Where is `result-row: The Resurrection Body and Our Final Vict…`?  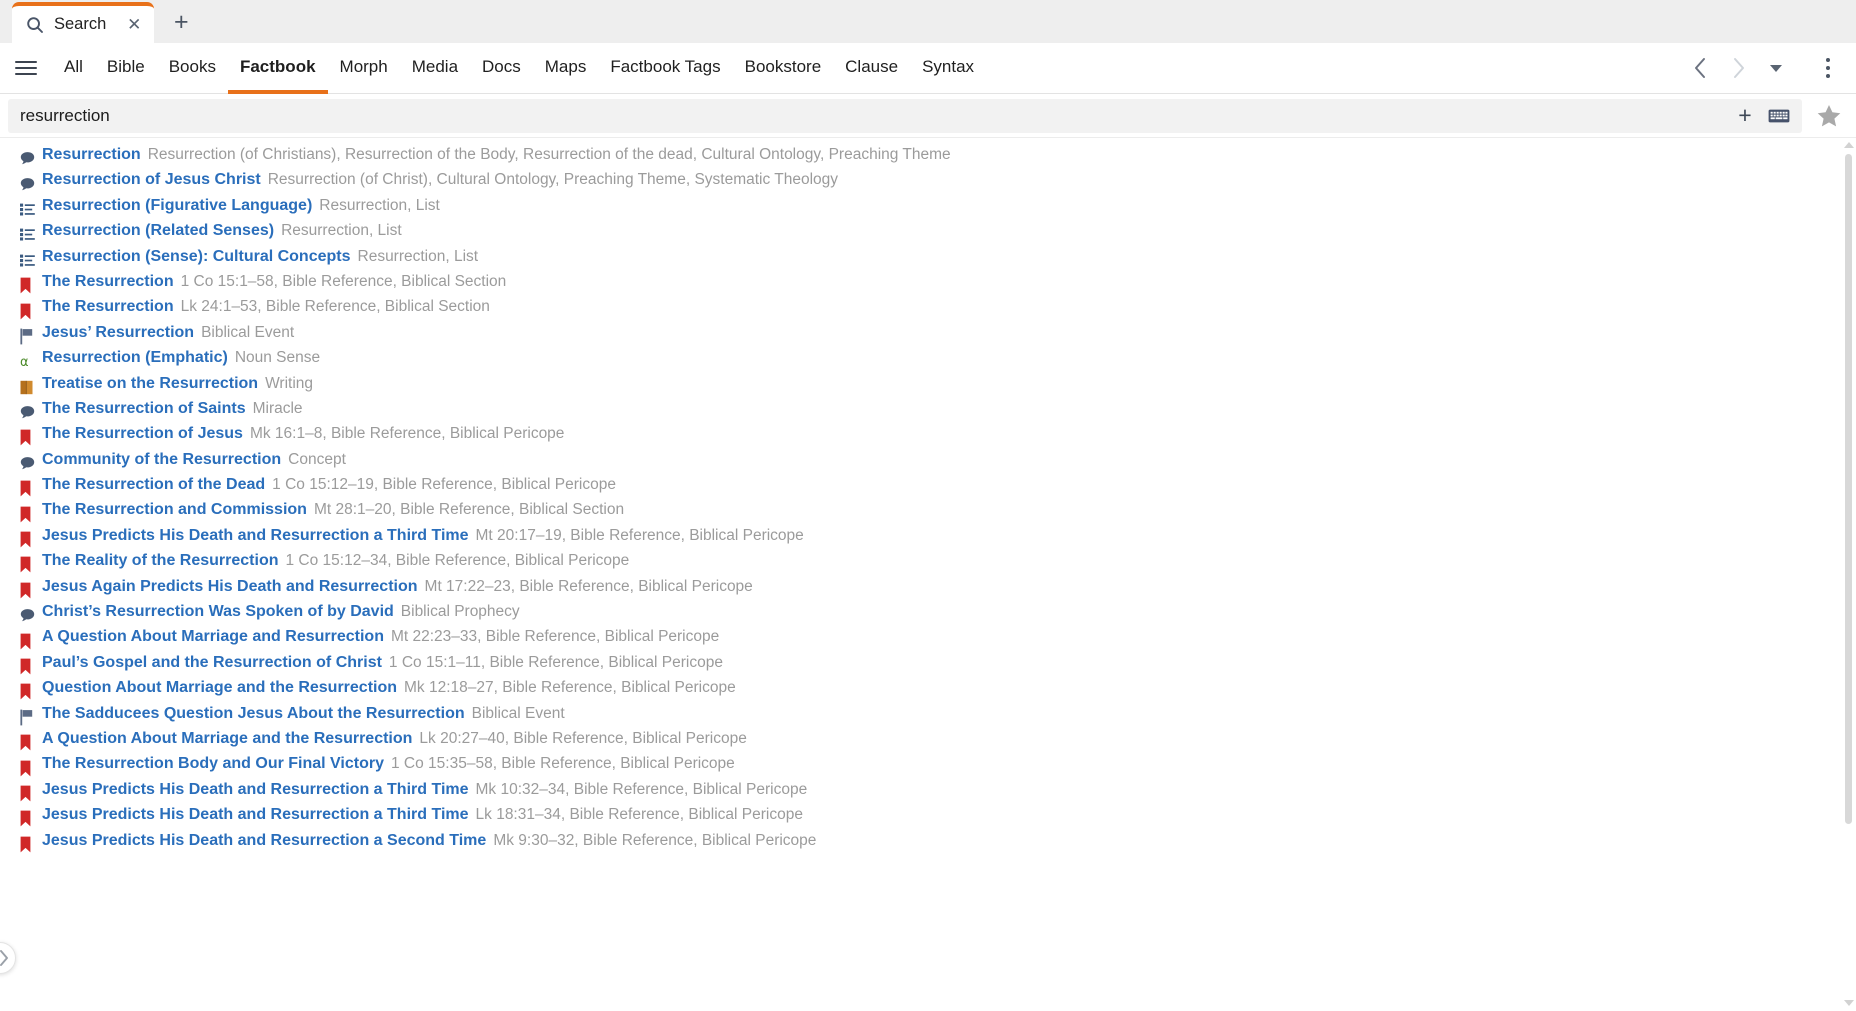 result-row: The Resurrection Body and Our Final Vict… is located at coordinates (928, 767).